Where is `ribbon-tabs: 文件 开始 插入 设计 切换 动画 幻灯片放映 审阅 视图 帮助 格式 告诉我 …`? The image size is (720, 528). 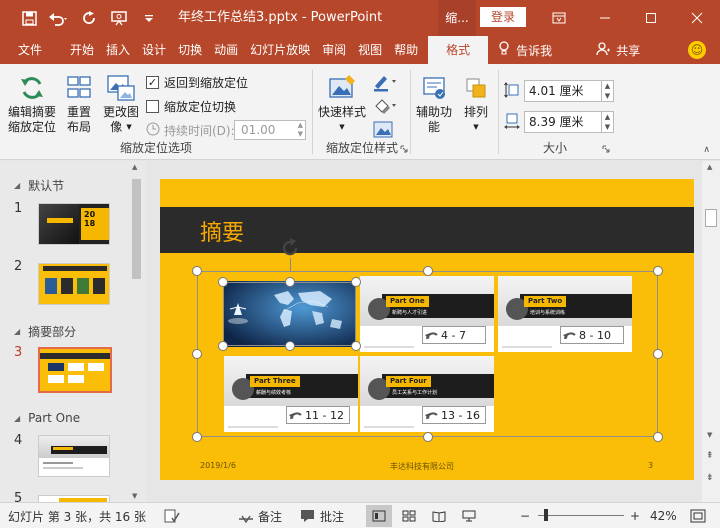 ribbon-tabs: 文件 开始 插入 设计 切换 动画 幻灯片放映 审阅 视图 帮助 格式 告诉我 … is located at coordinates (360, 50).